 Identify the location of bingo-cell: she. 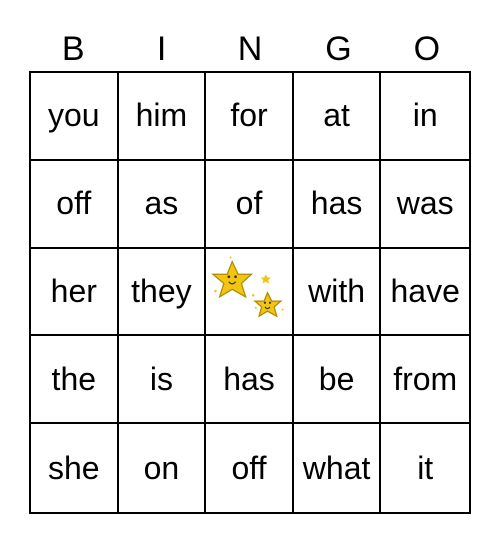
(75, 468).